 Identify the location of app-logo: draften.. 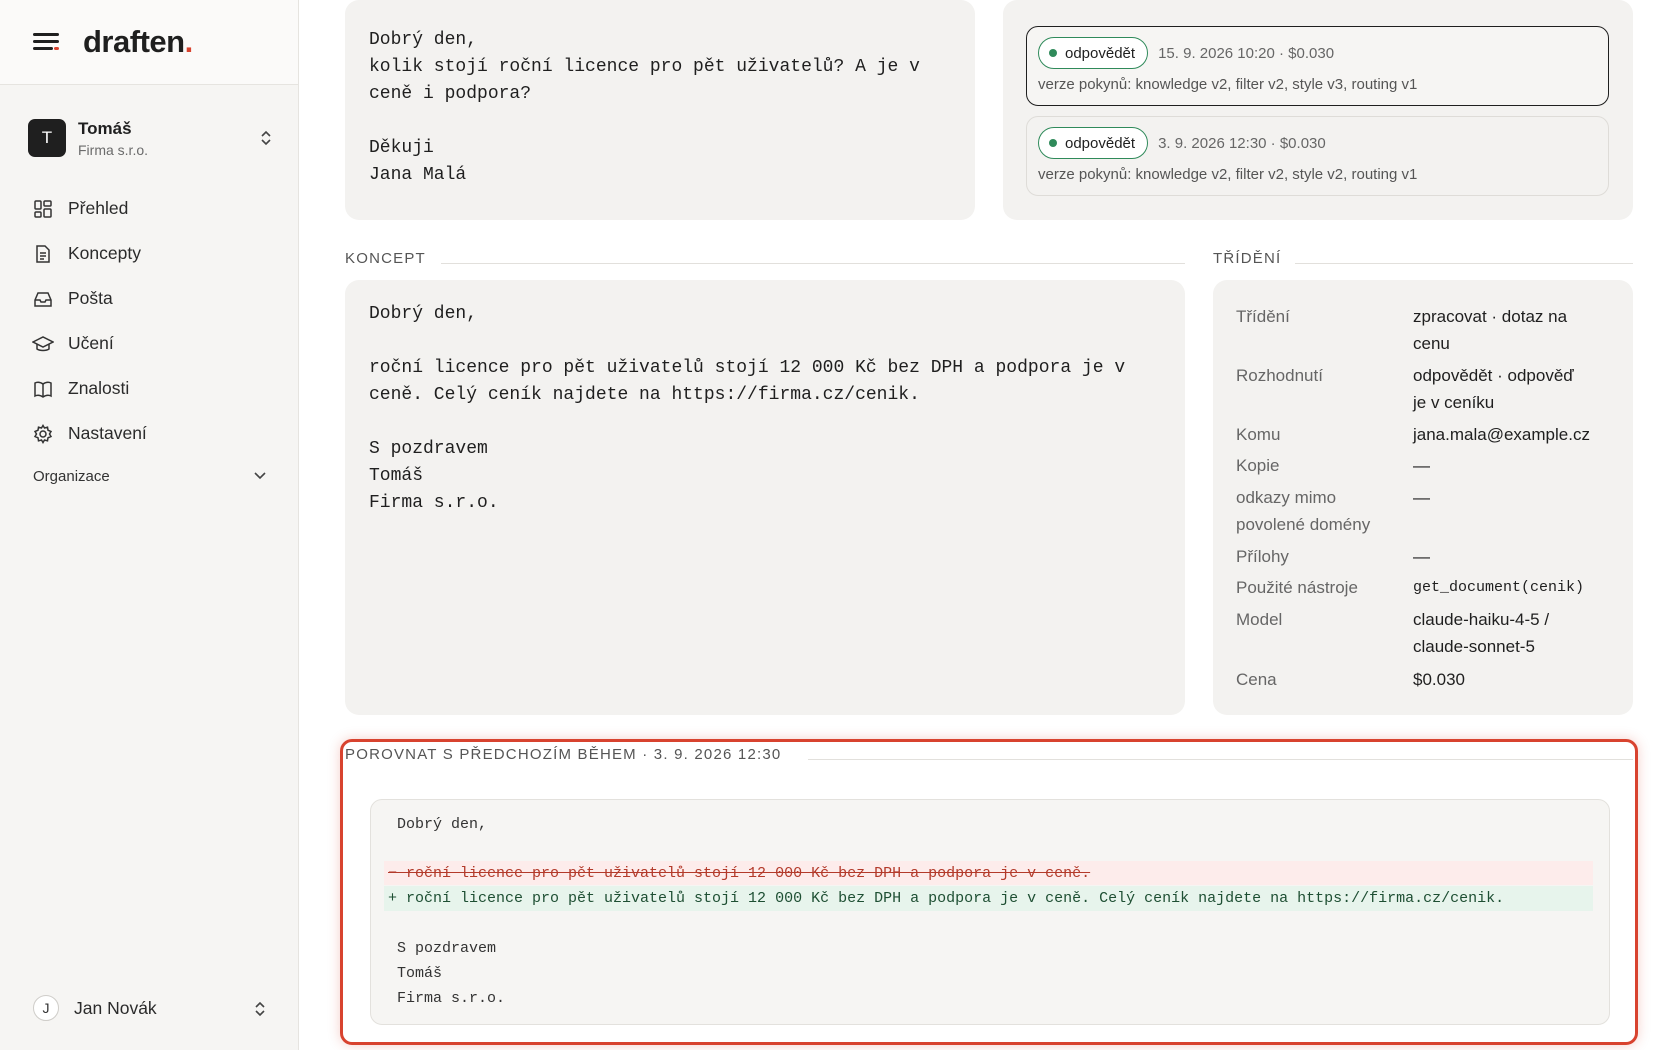
(138, 42).